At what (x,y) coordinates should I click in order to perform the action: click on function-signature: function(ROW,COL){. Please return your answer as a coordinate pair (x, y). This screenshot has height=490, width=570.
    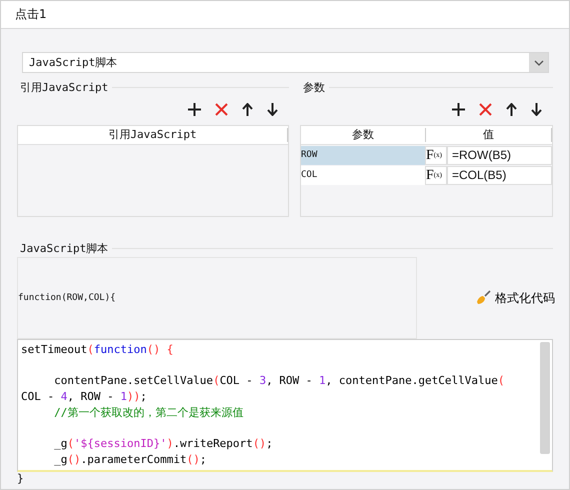
    Looking at the image, I should click on (67, 298).